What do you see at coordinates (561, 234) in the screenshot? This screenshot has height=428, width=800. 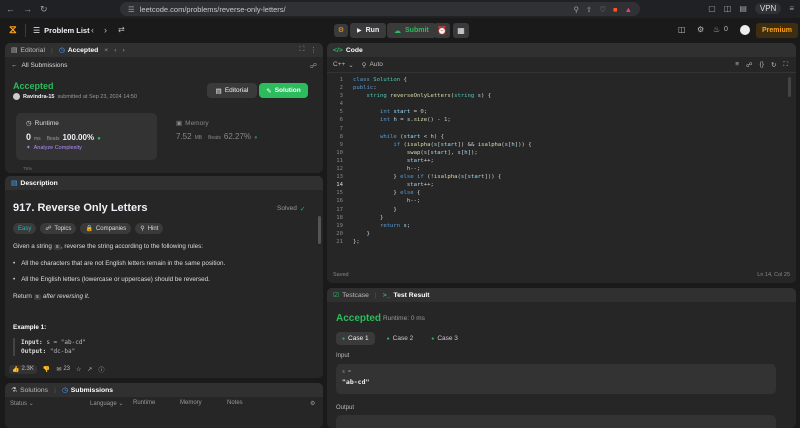 I see `code-line: 20 }` at bounding box center [561, 234].